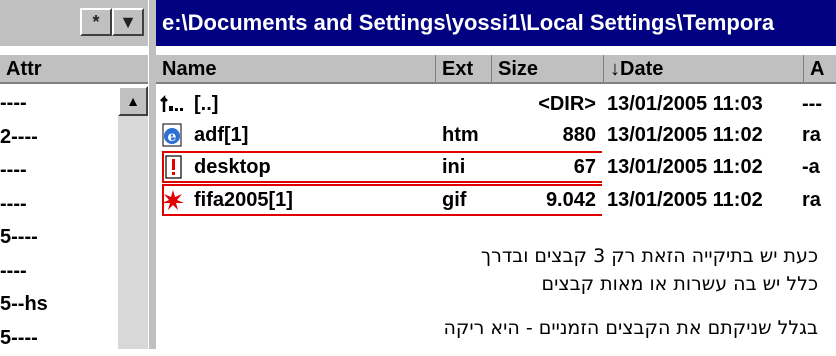  What do you see at coordinates (464, 69) in the screenshot?
I see `ext-column-header: Ext` at bounding box center [464, 69].